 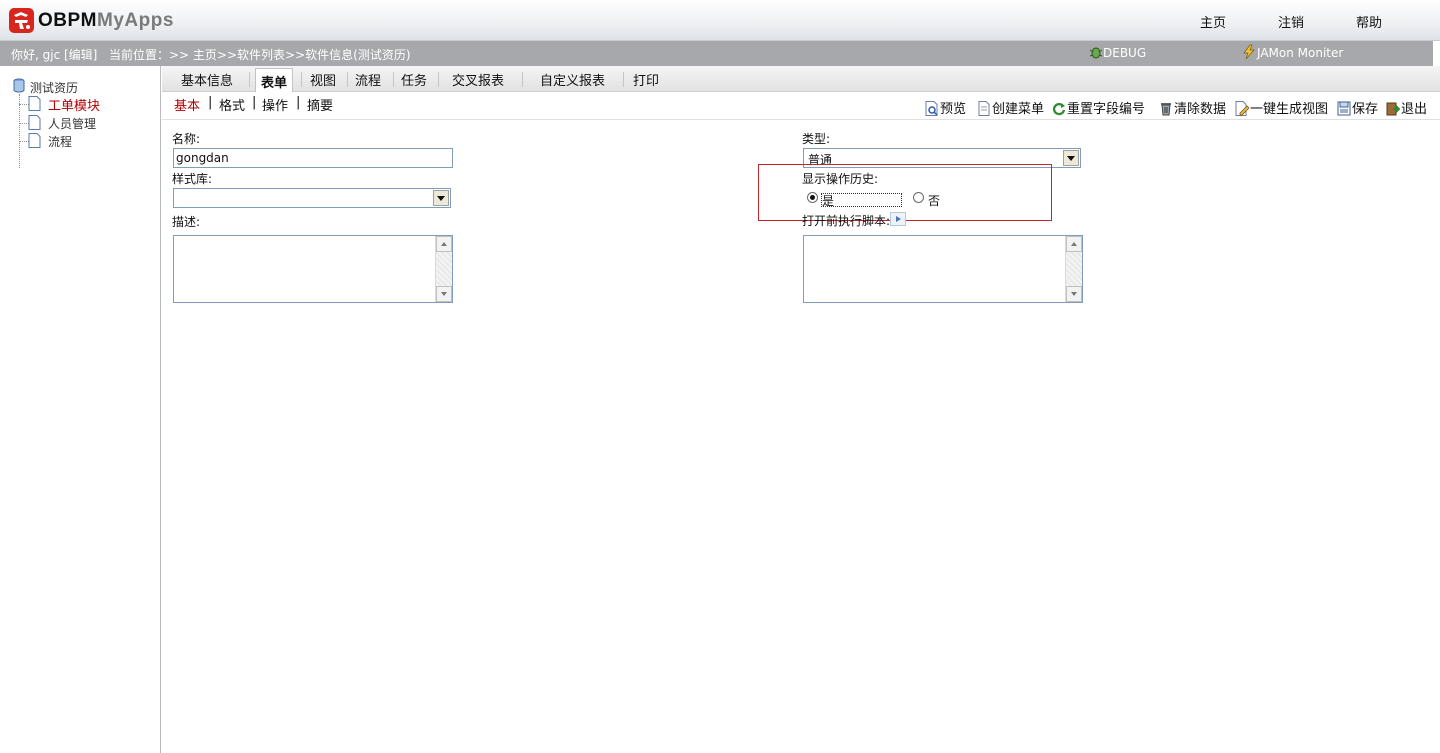 I want to click on preview-label: 预览, so click(x=953, y=109).